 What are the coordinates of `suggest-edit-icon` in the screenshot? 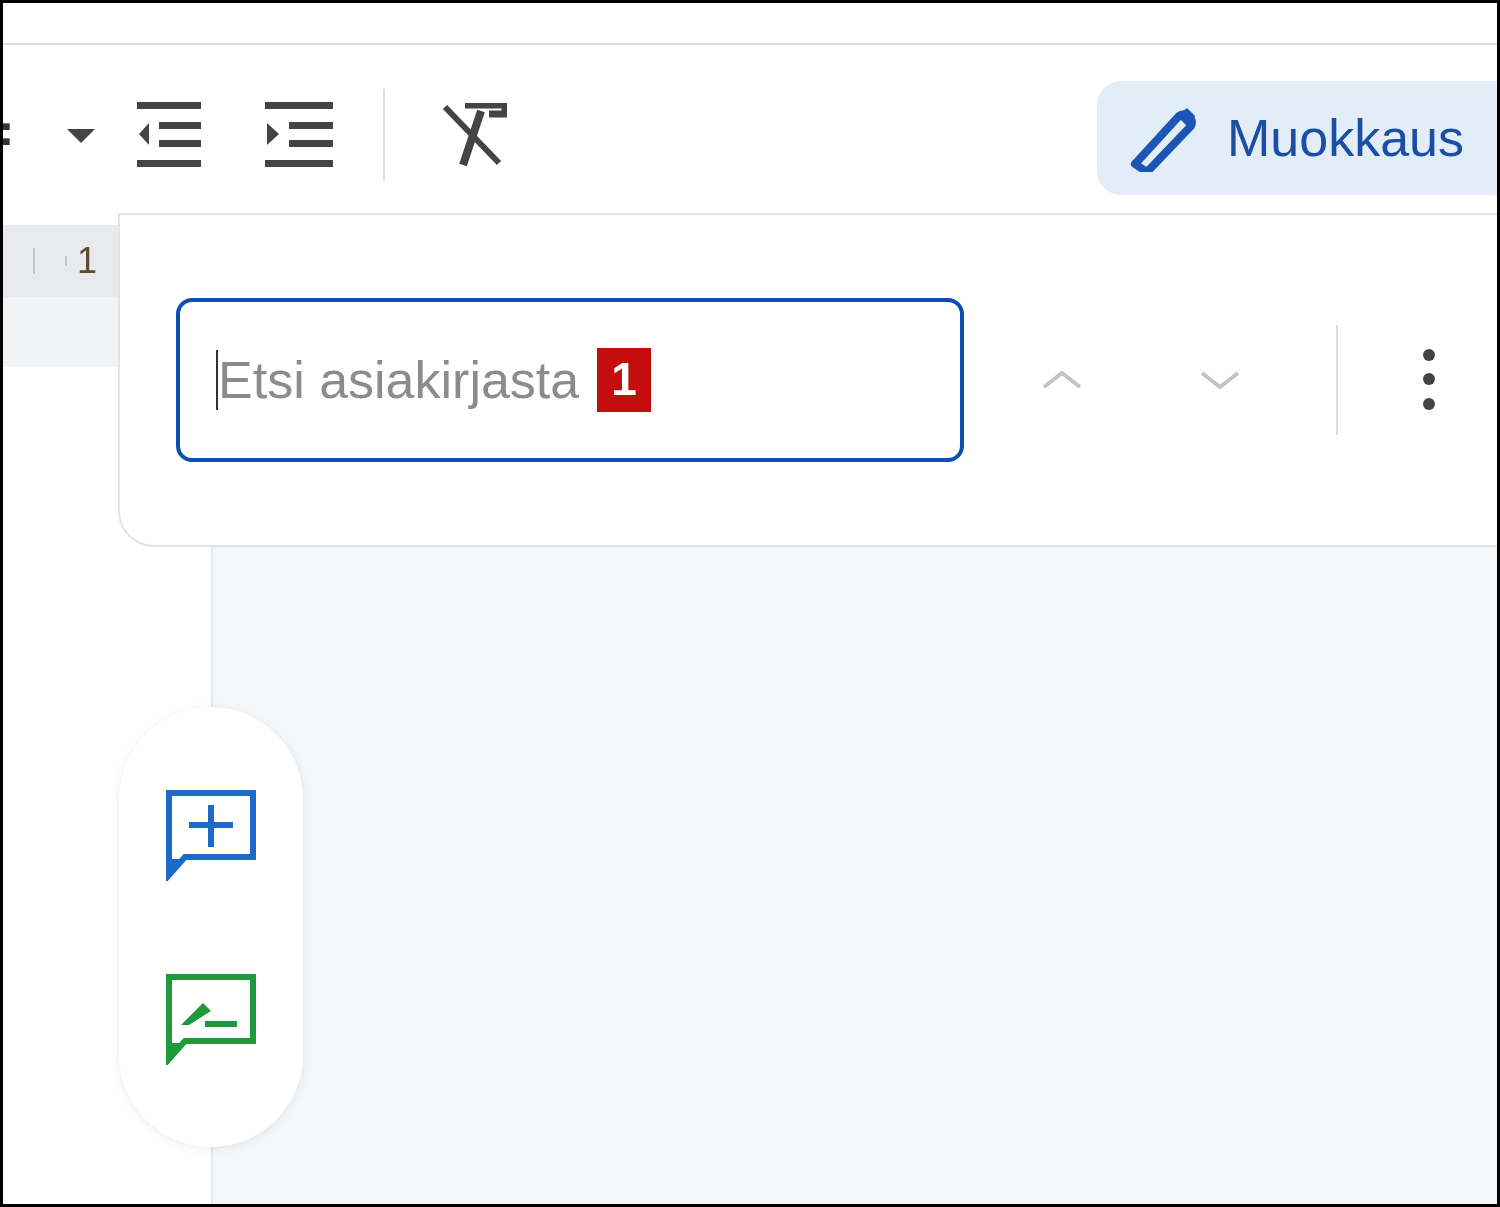 It's located at (211, 1019).